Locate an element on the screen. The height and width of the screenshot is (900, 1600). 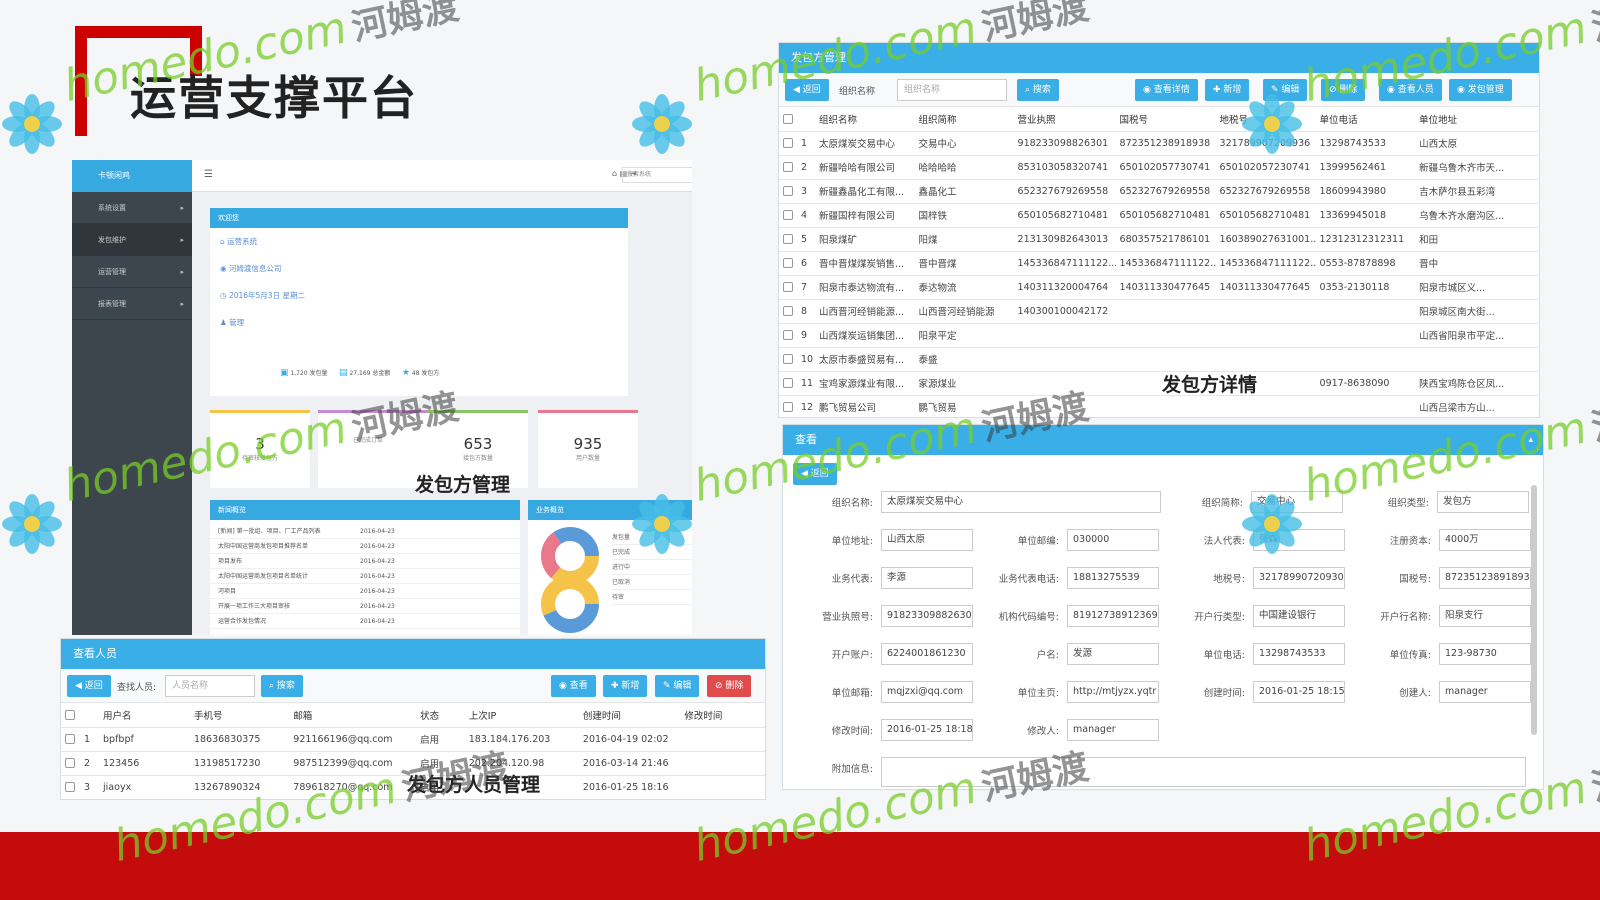
detail-value: 321789907209304 is located at coordinates (1299, 578).